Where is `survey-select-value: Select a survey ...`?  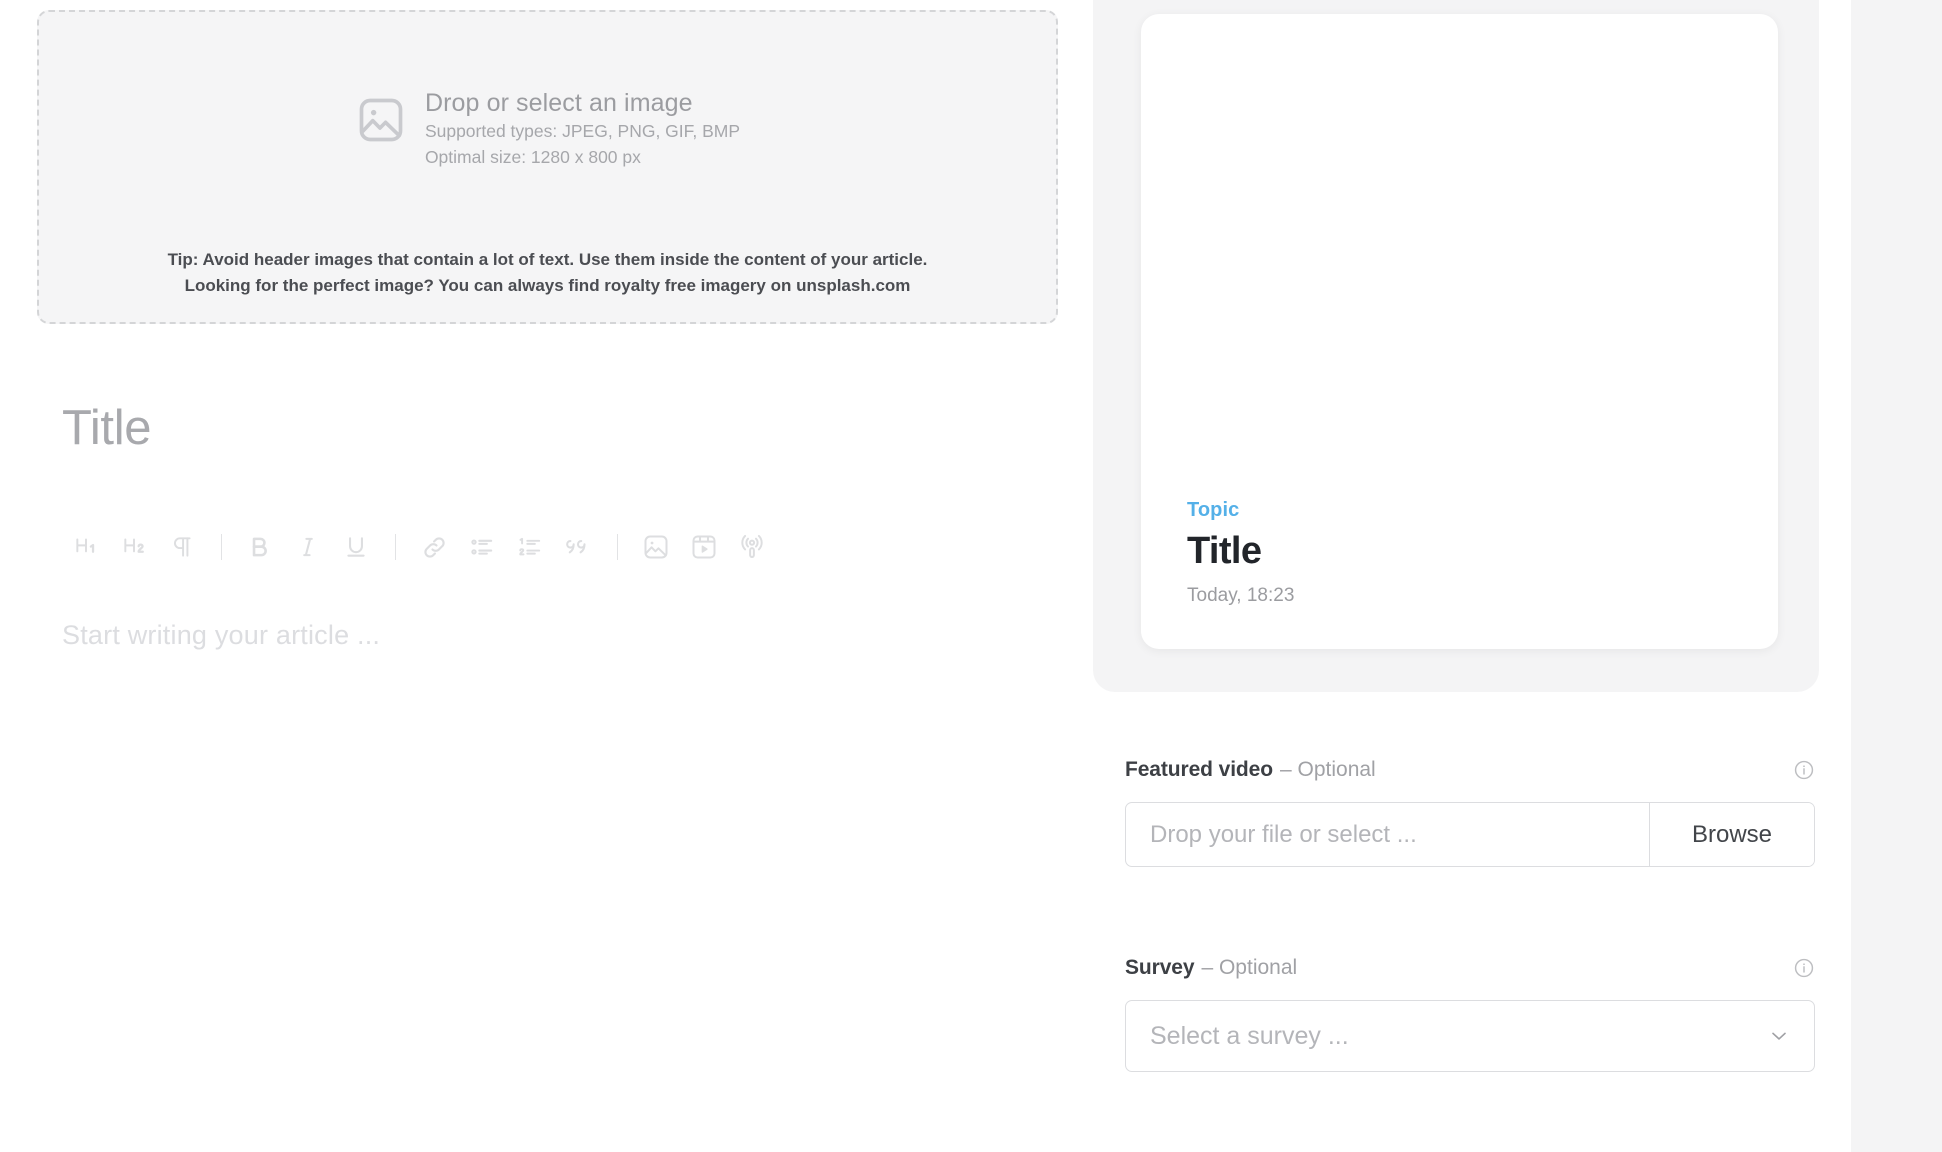
survey-select-value: Select a survey ... is located at coordinates (1249, 1035).